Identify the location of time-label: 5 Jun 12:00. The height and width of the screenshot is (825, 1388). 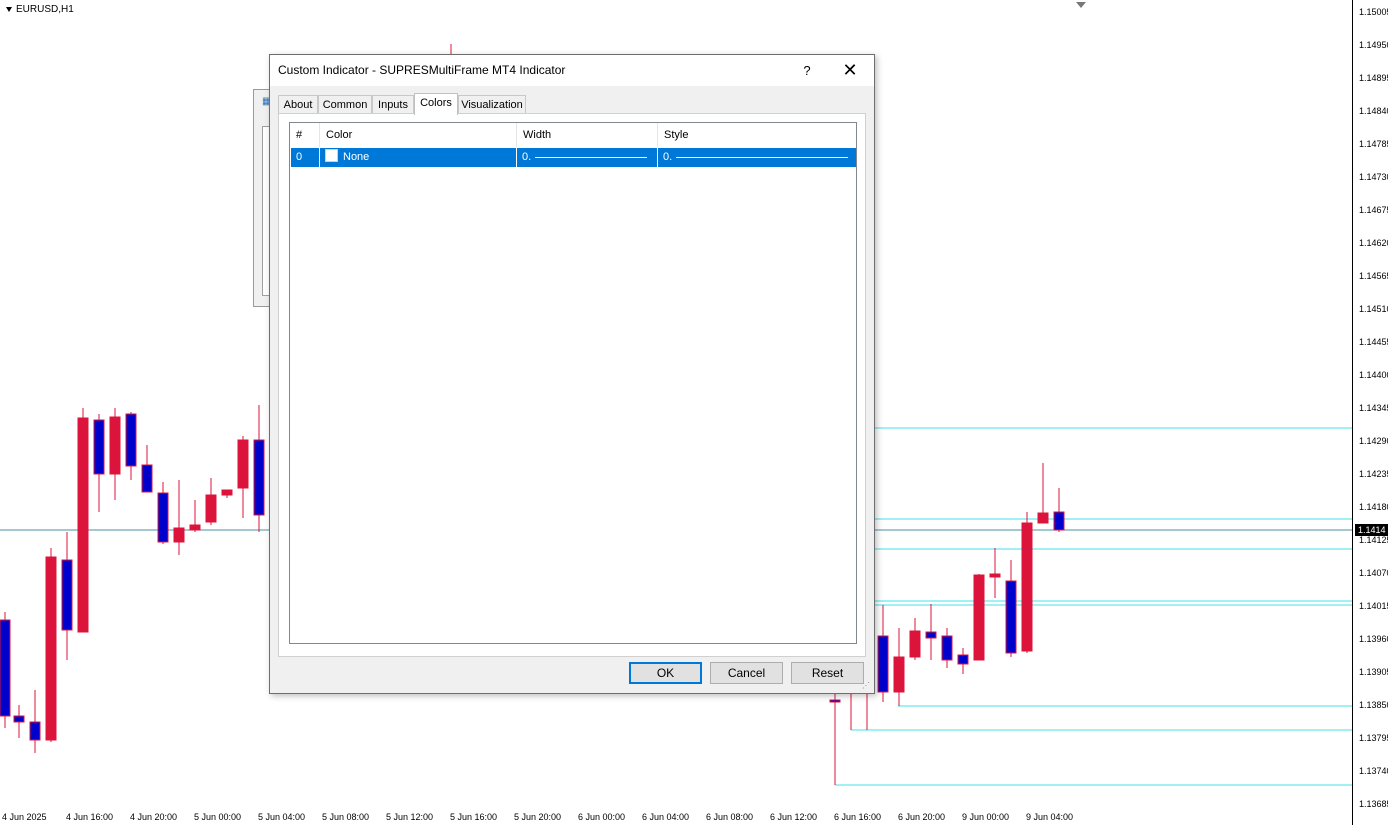
(410, 817).